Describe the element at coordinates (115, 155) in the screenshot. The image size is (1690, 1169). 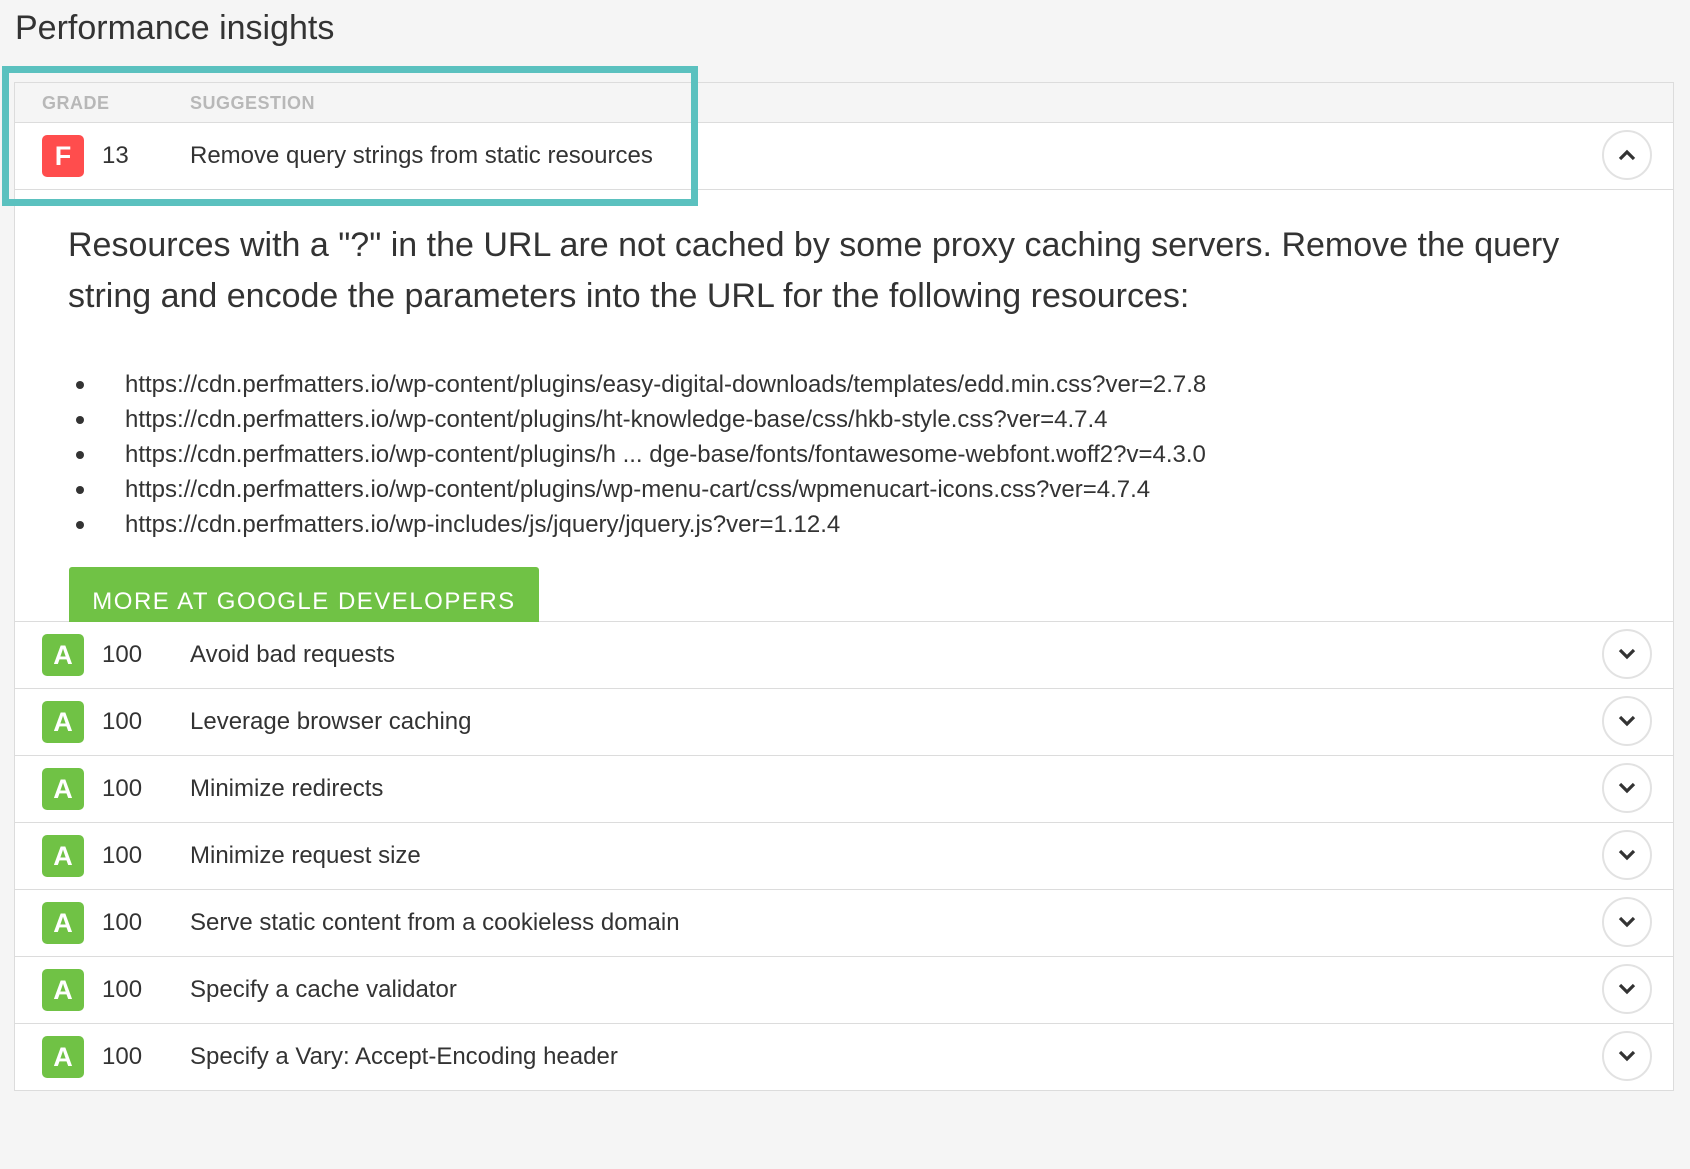
I see `grade-score: 13` at that location.